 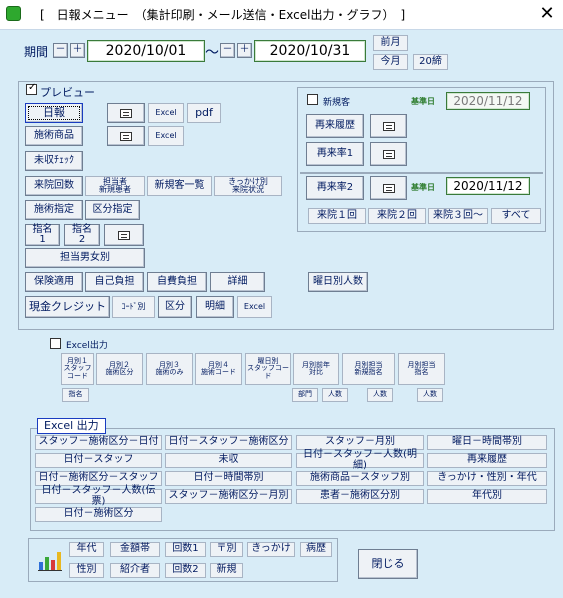 I want to click on excel-output-label: Excel出力, so click(x=87, y=346).